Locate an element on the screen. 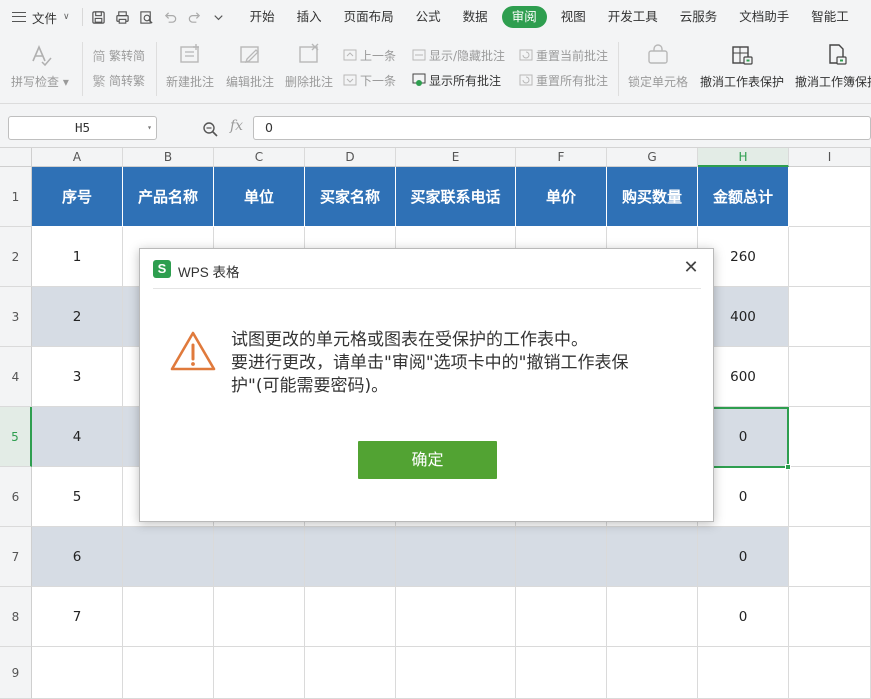 This screenshot has height=699, width=871. cell-a9 is located at coordinates (77, 673).